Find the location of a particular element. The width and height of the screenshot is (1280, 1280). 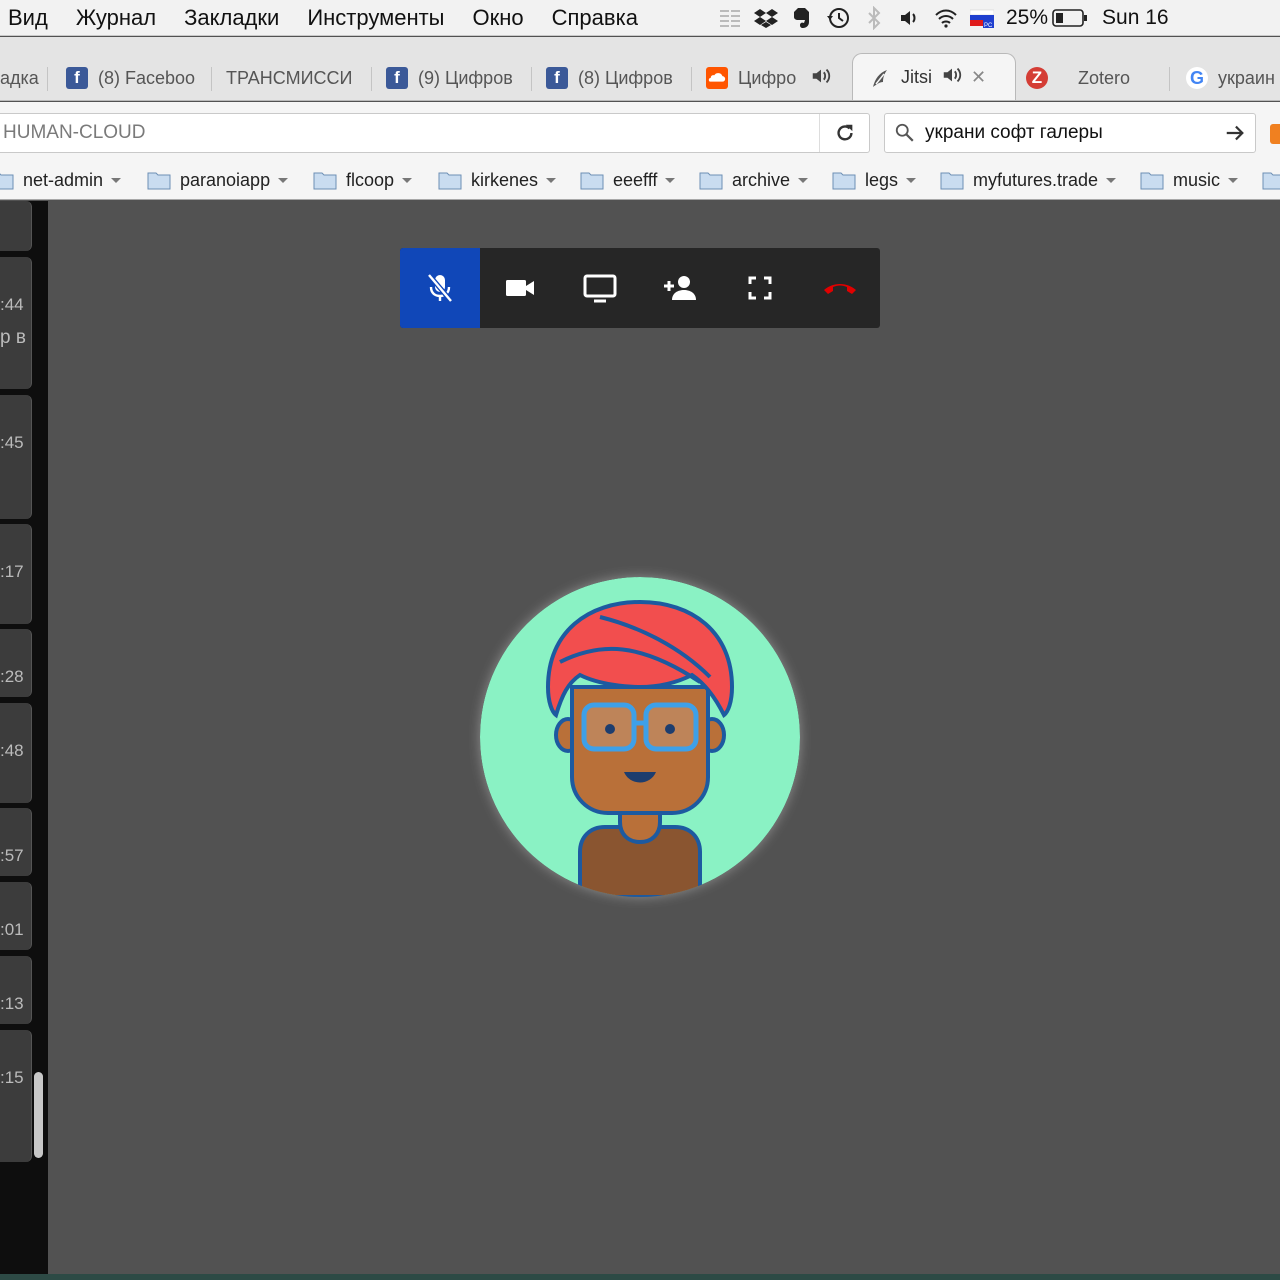

battery-percentage: 25% is located at coordinates (1024, 18).